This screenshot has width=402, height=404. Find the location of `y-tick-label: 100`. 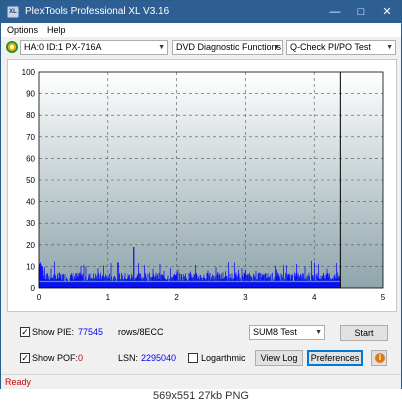

y-tick-label: 100 is located at coordinates (29, 72).